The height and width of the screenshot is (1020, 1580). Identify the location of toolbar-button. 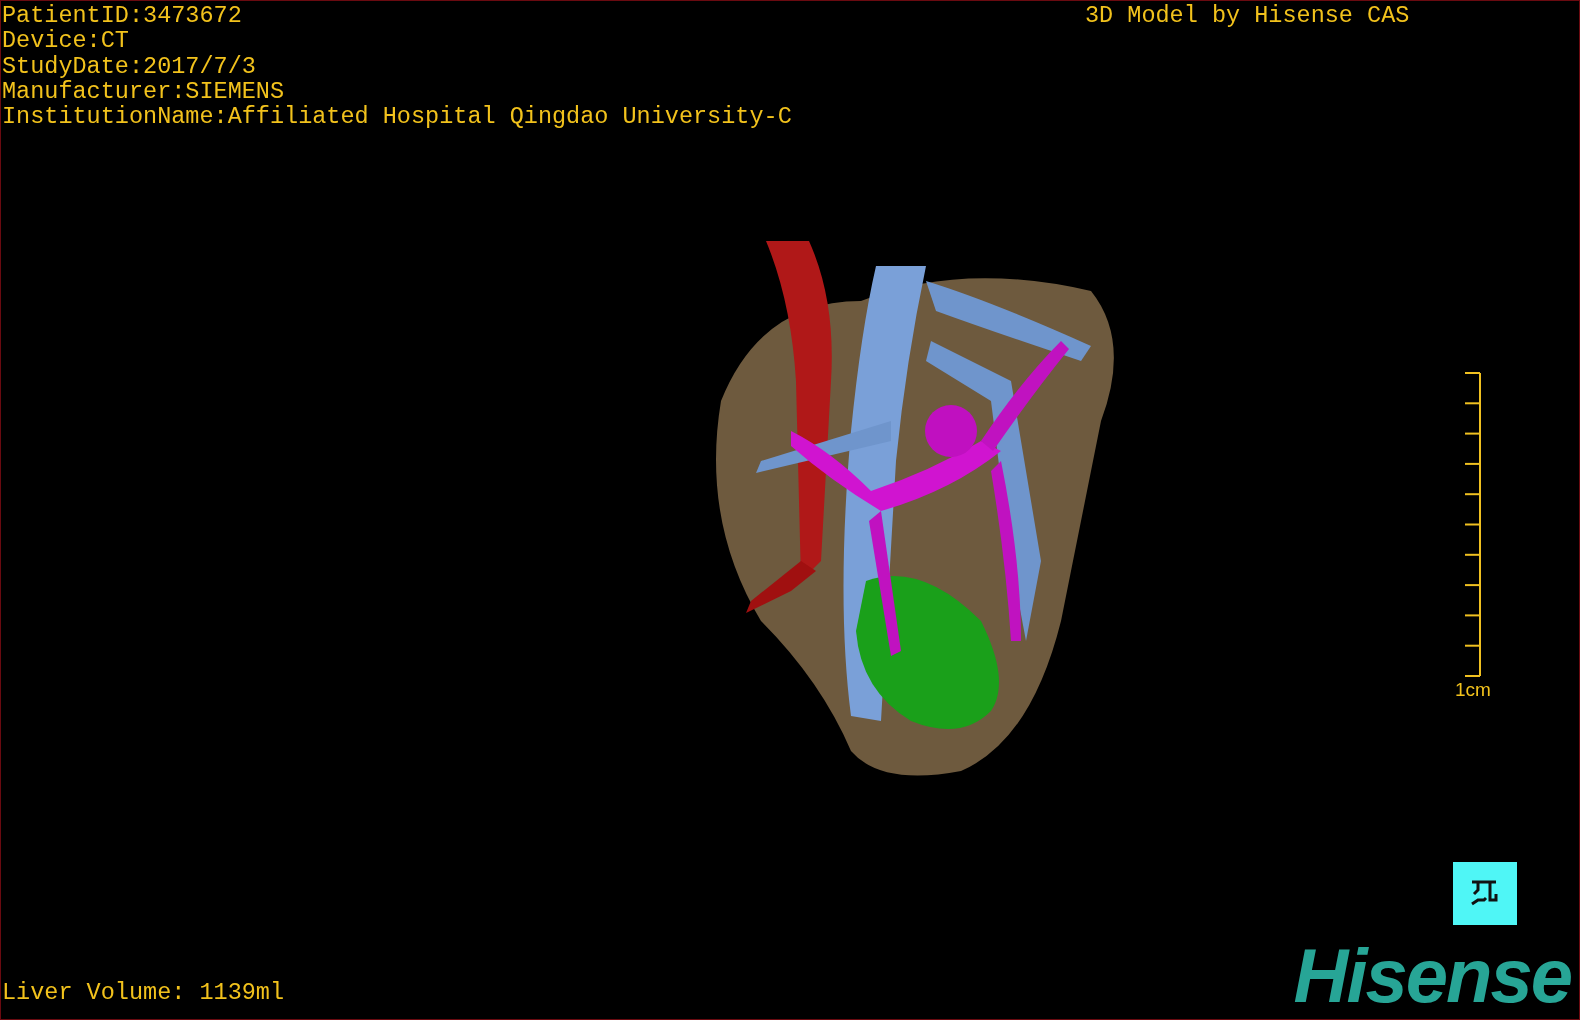
(1485, 893).